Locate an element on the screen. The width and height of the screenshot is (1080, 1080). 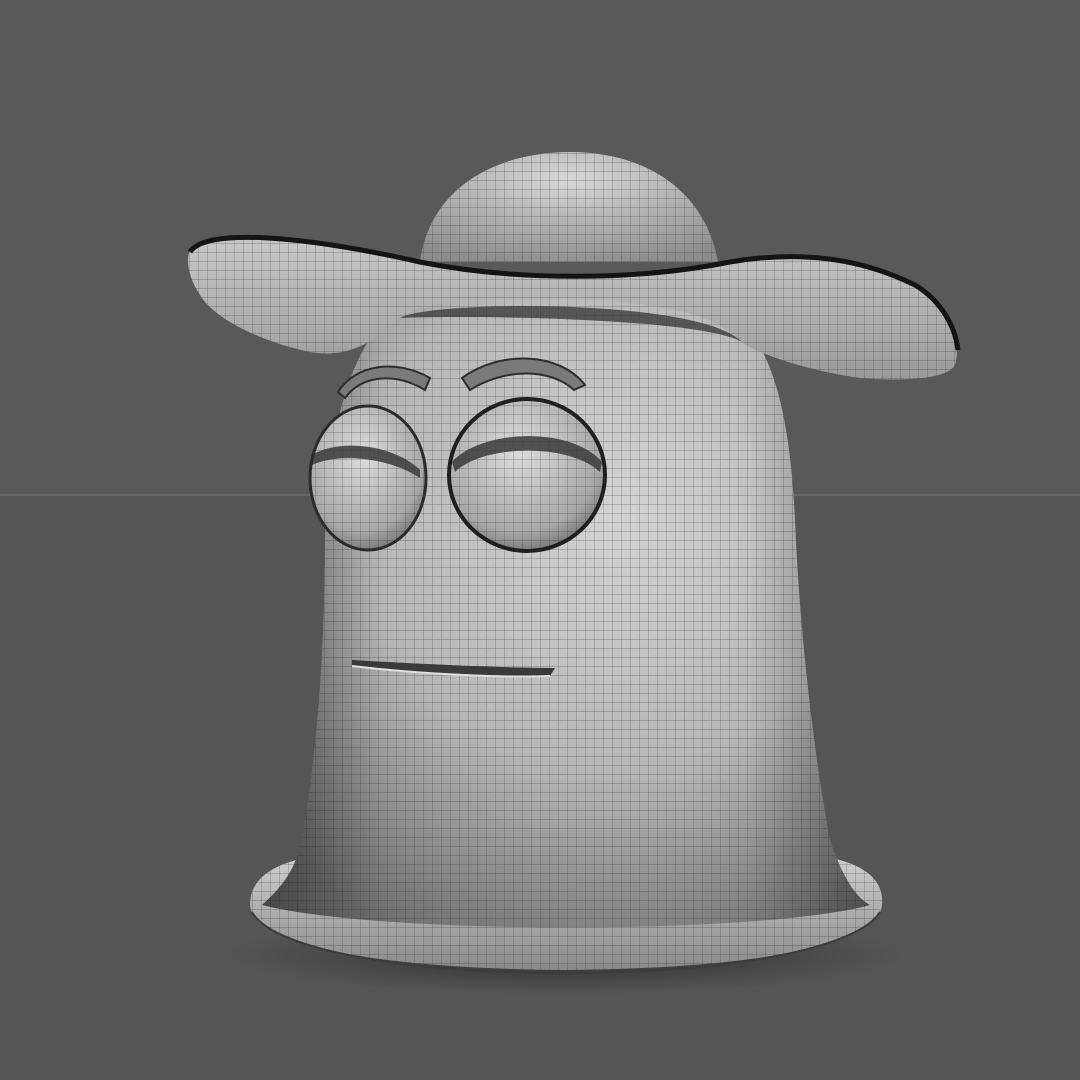
eyeball-left-icon is located at coordinates (368, 478).